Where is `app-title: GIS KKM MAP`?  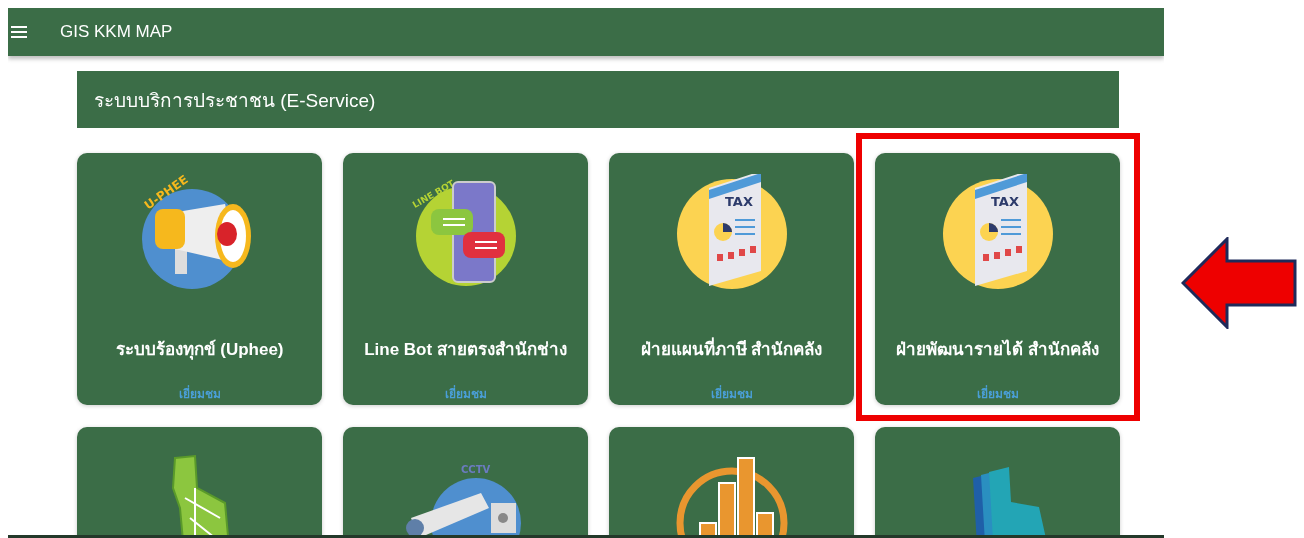
app-title: GIS KKM MAP is located at coordinates (116, 32).